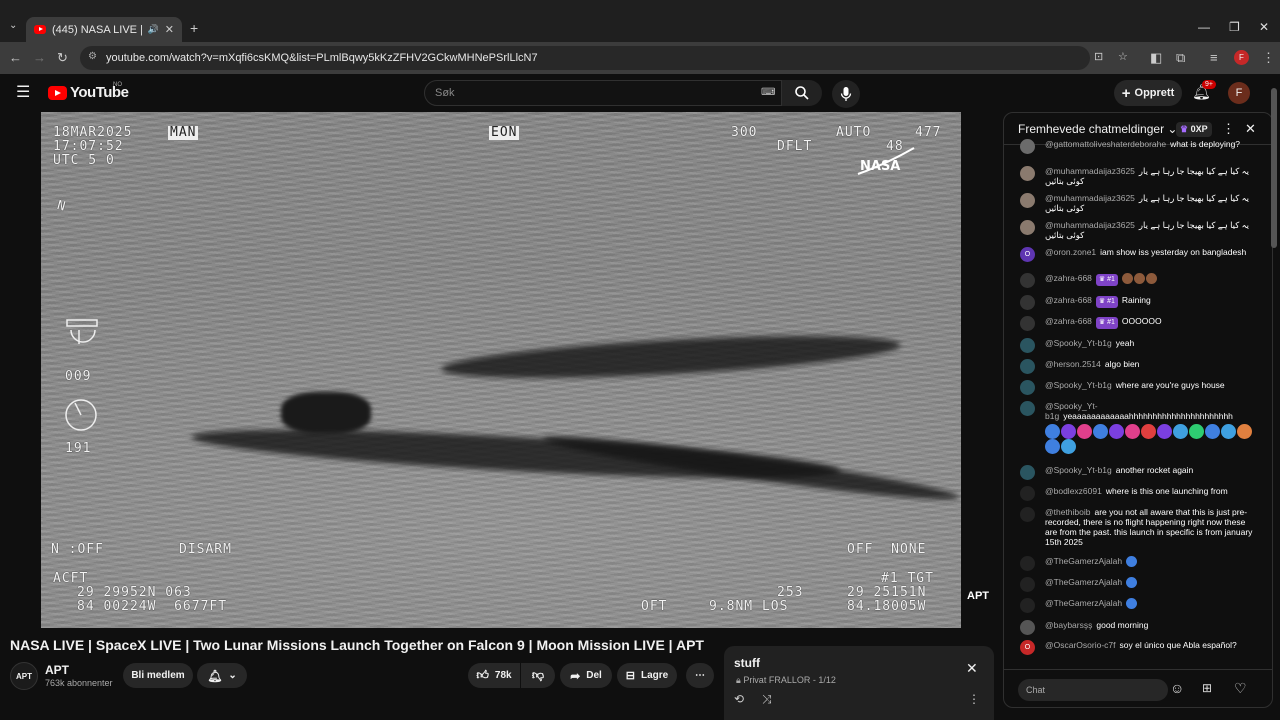 The width and height of the screenshot is (1280, 720). Describe the element at coordinates (1138, 323) in the screenshot. I see `chat-message: @zahra-668 ♛ #1 OOOOOO` at that location.